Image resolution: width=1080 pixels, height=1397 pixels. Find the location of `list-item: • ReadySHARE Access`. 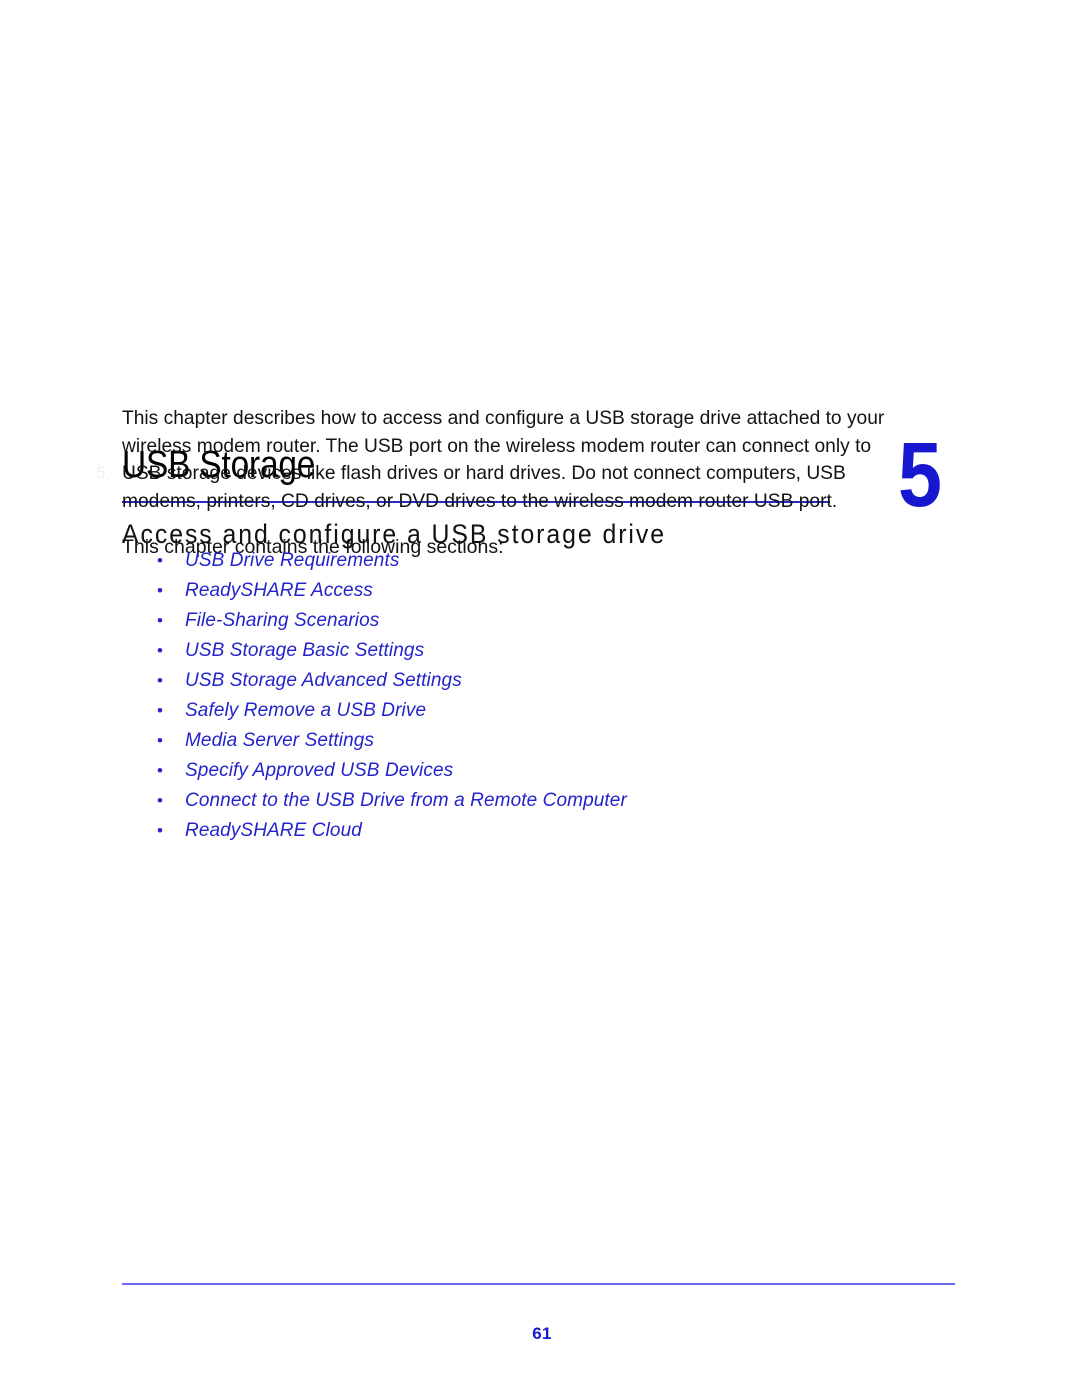

list-item: • ReadySHARE Access is located at coordinates (522, 591).